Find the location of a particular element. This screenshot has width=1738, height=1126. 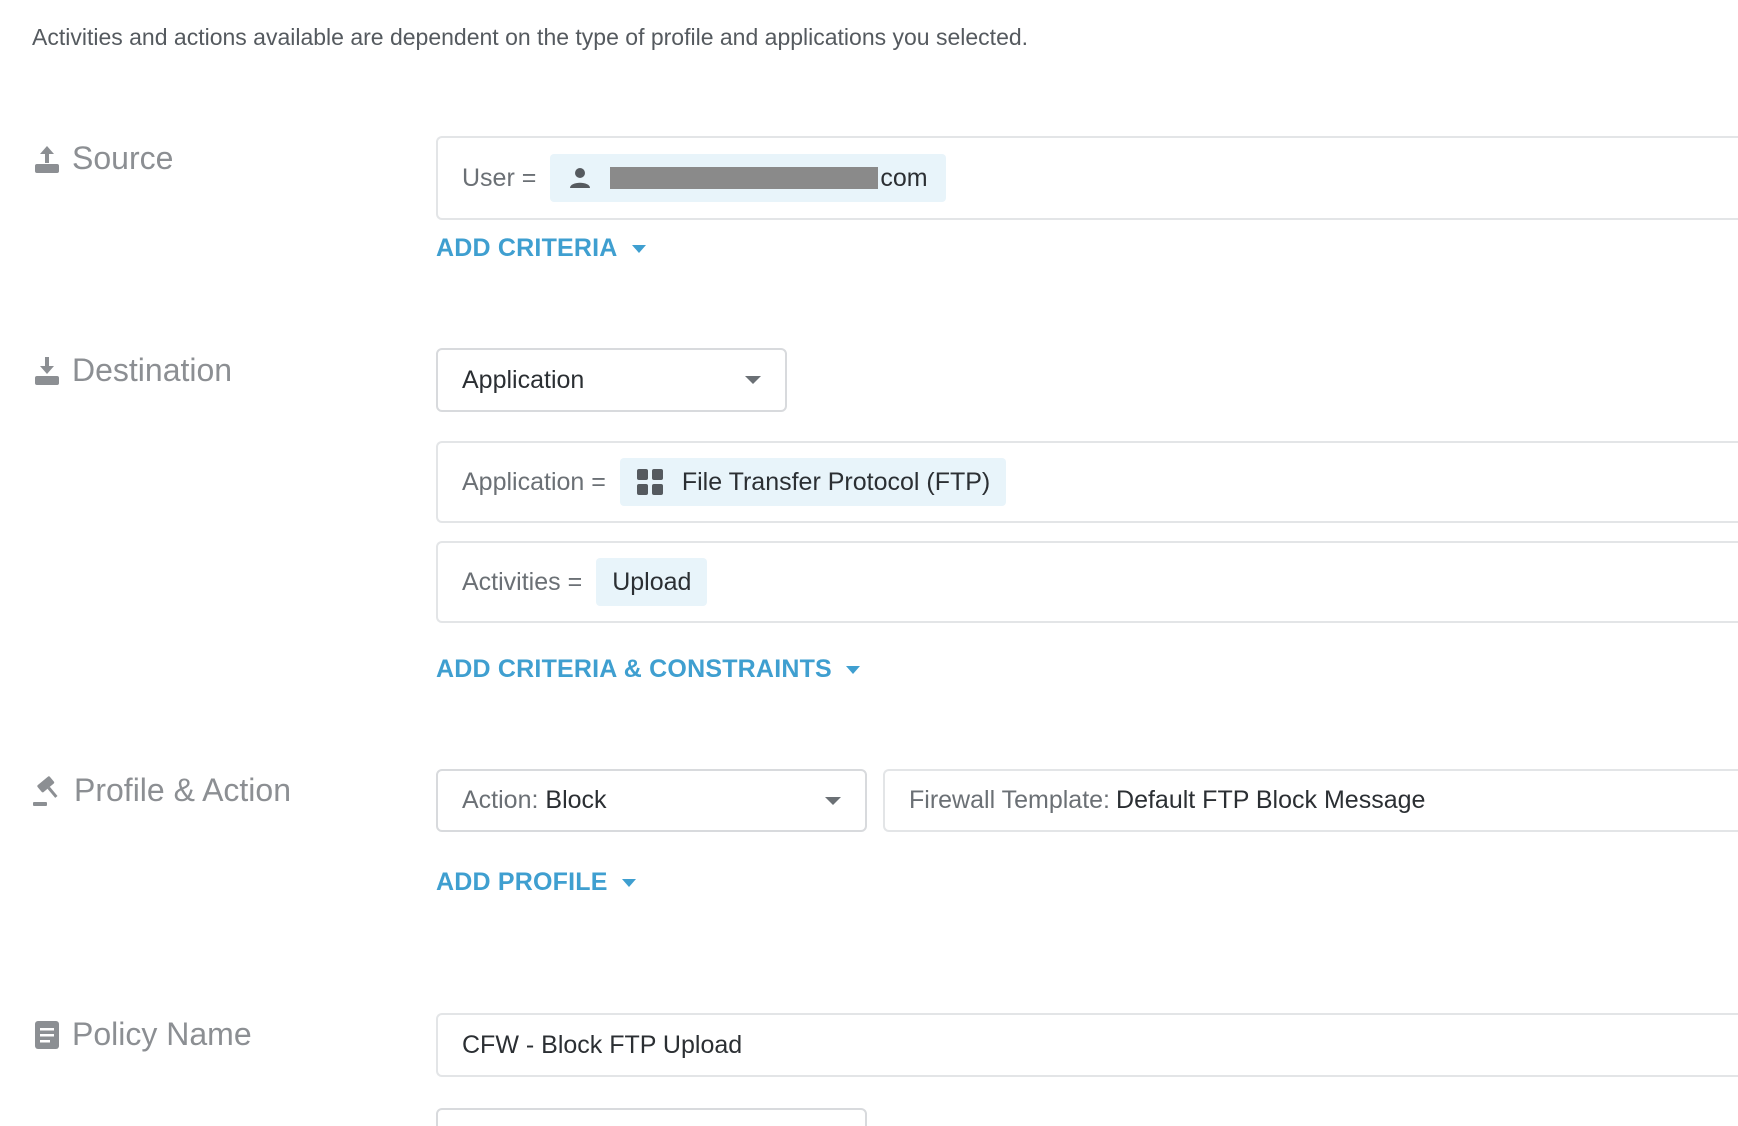

source-section-label: Source is located at coordinates (103, 158).